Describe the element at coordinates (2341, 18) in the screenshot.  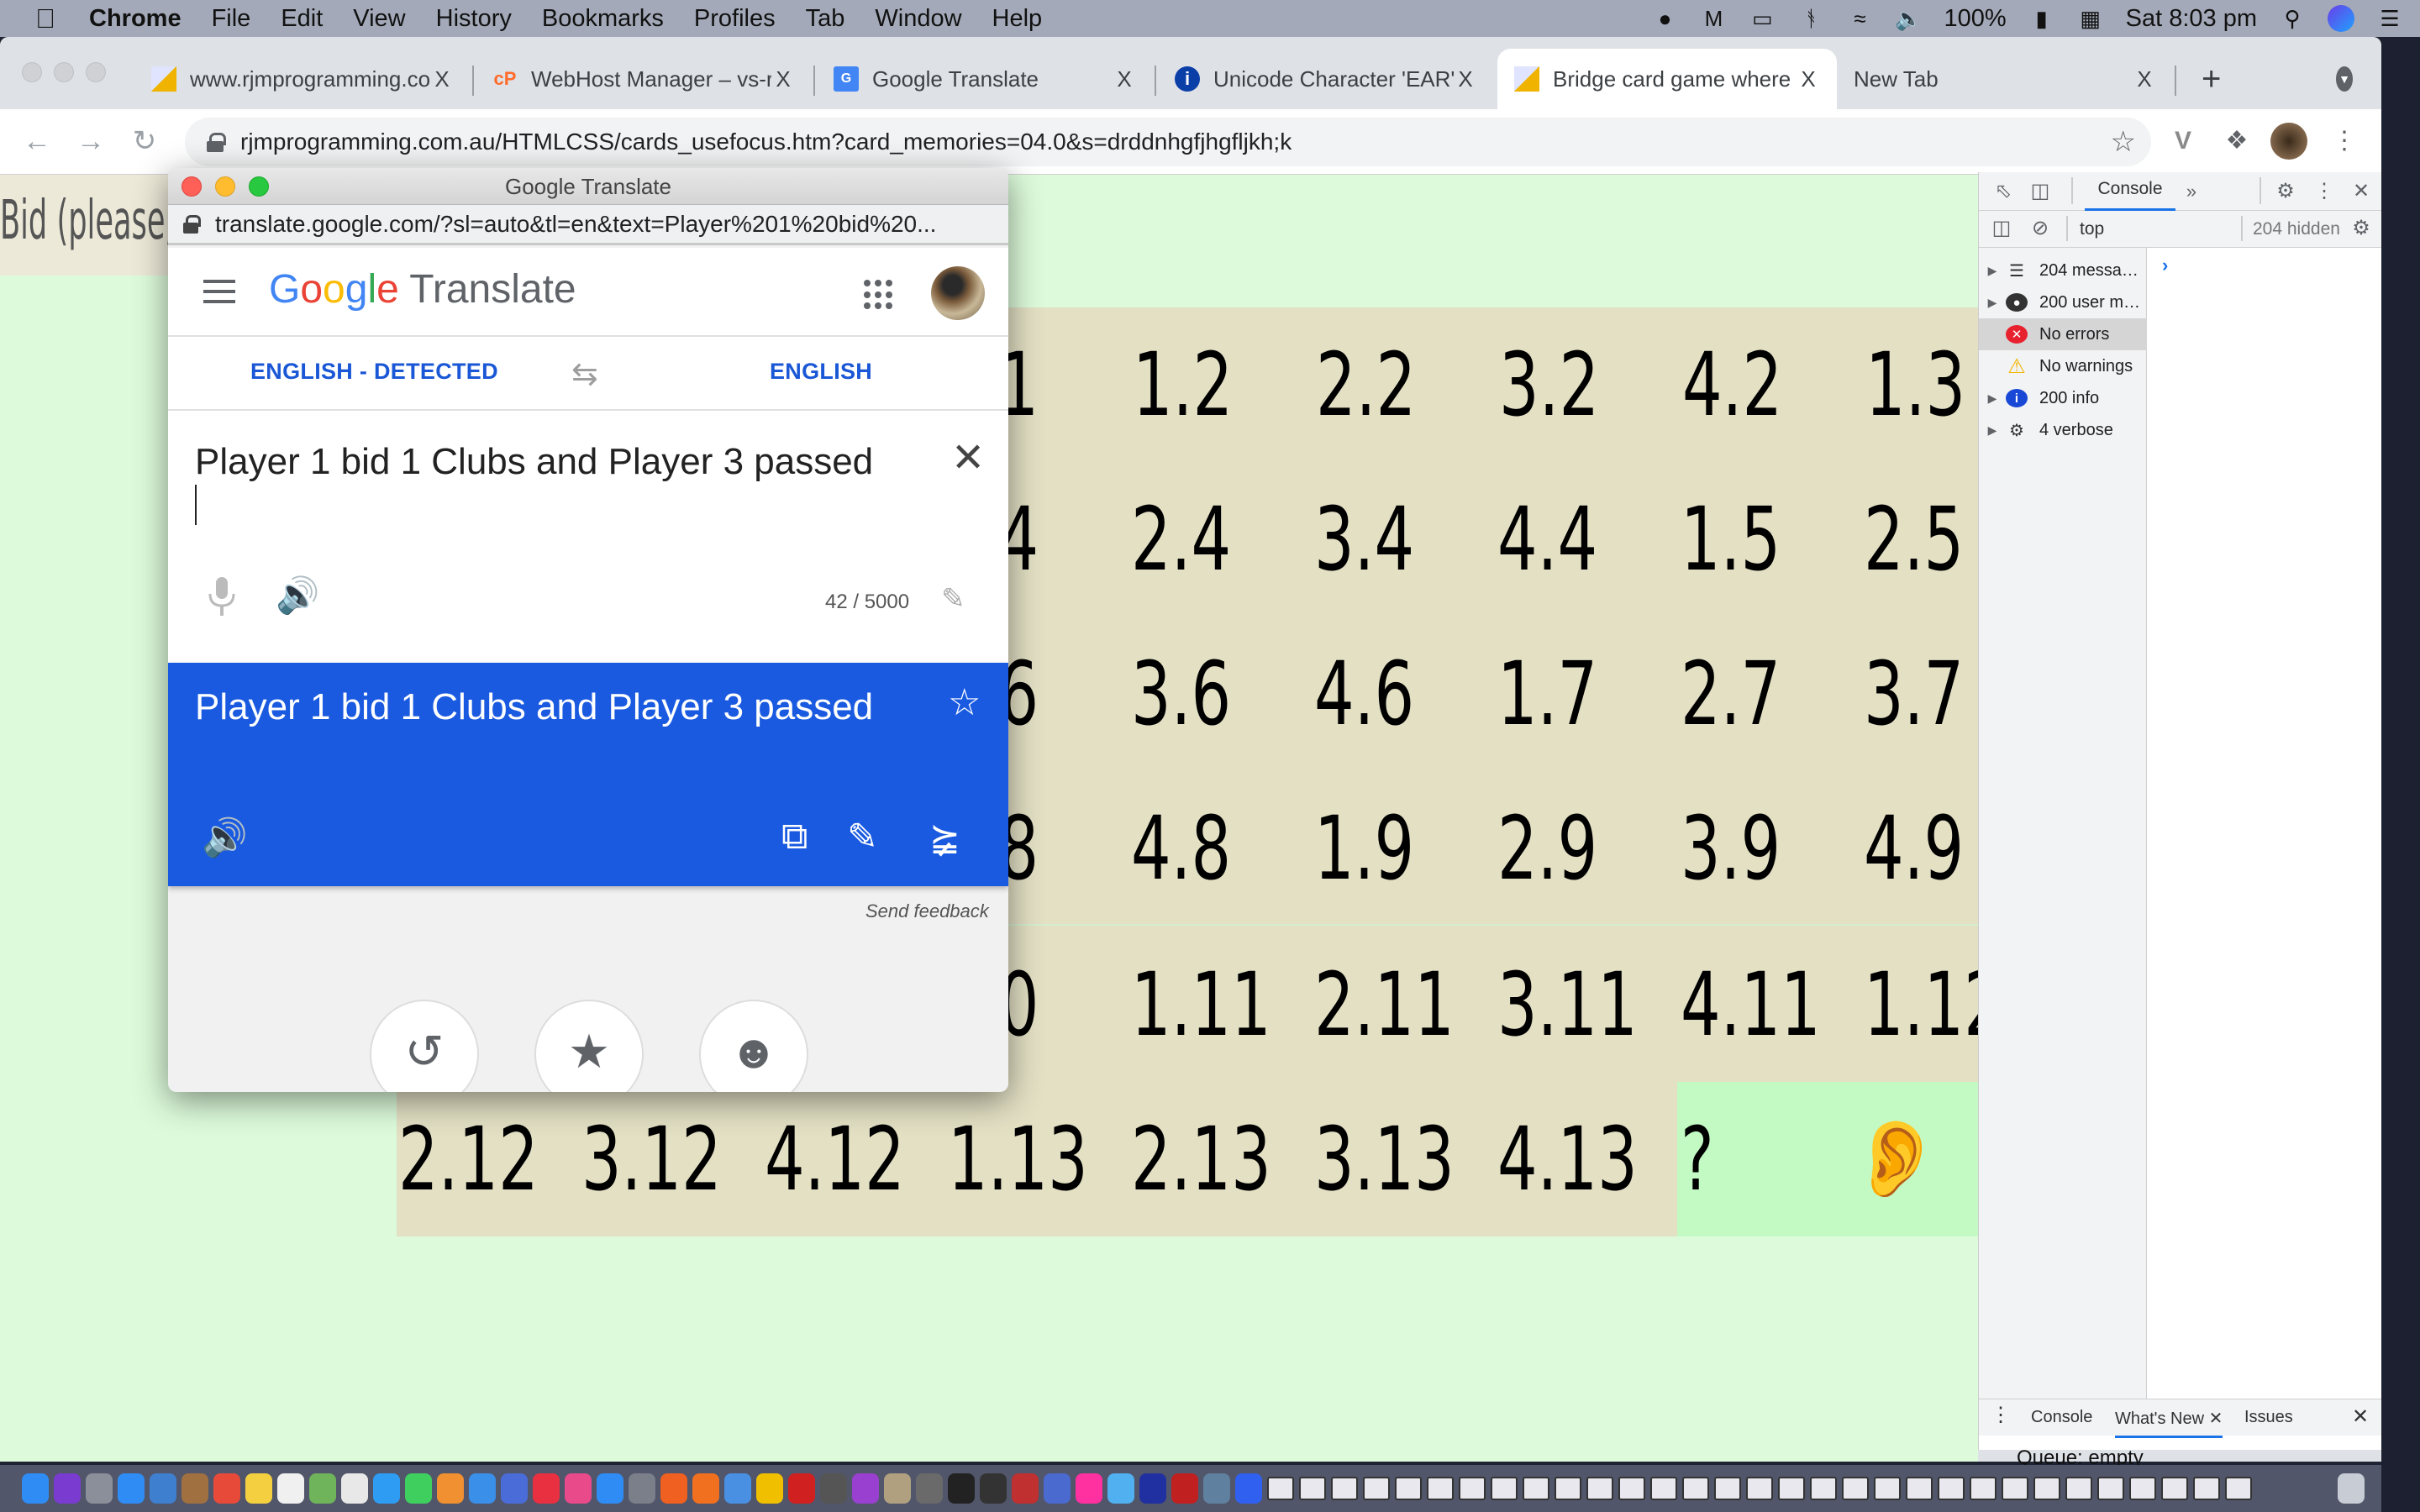
I see `siri-icon` at that location.